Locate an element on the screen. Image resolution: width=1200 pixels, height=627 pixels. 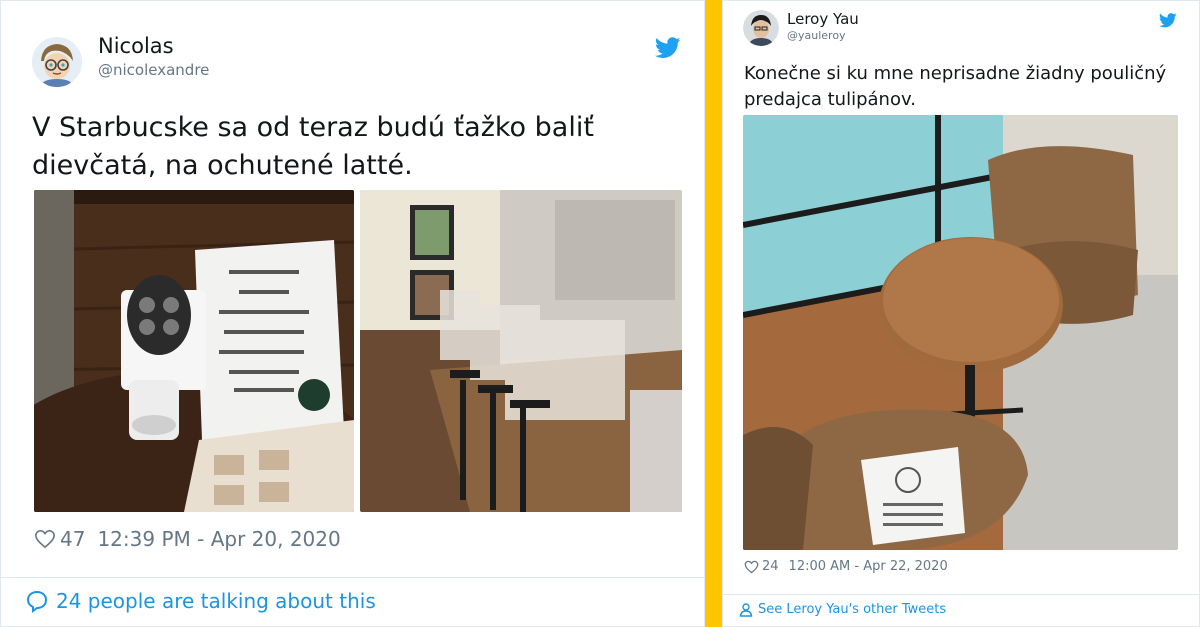
conversation-link: 24 people are talking about this is located at coordinates (200, 601).